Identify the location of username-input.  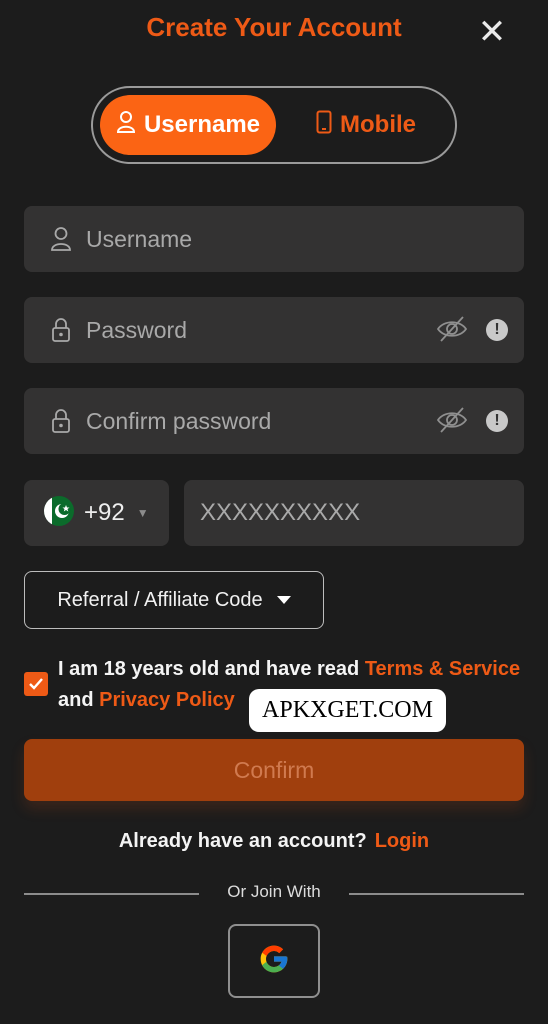
(246, 239).